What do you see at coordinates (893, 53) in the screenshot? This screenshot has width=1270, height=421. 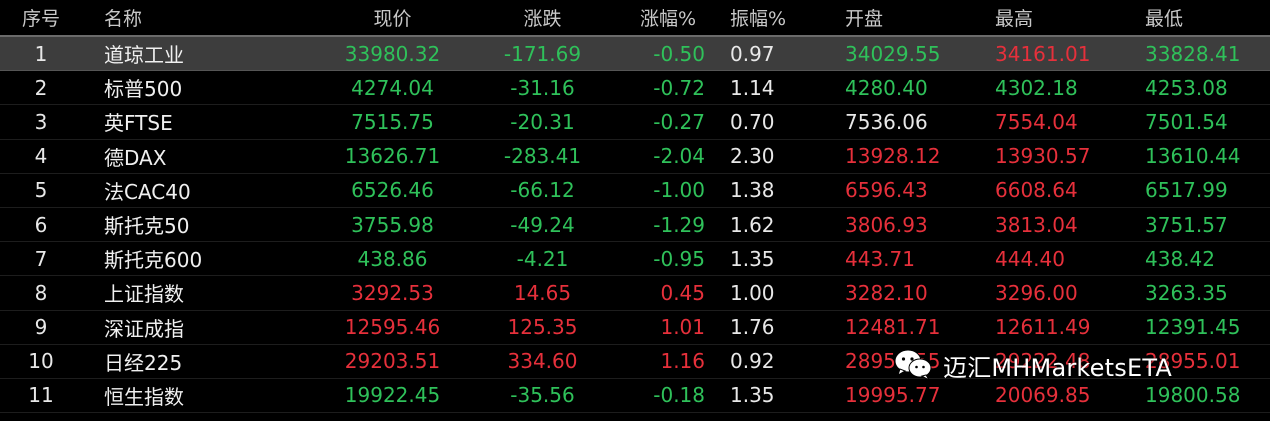 I see `row-open: 34029.55` at bounding box center [893, 53].